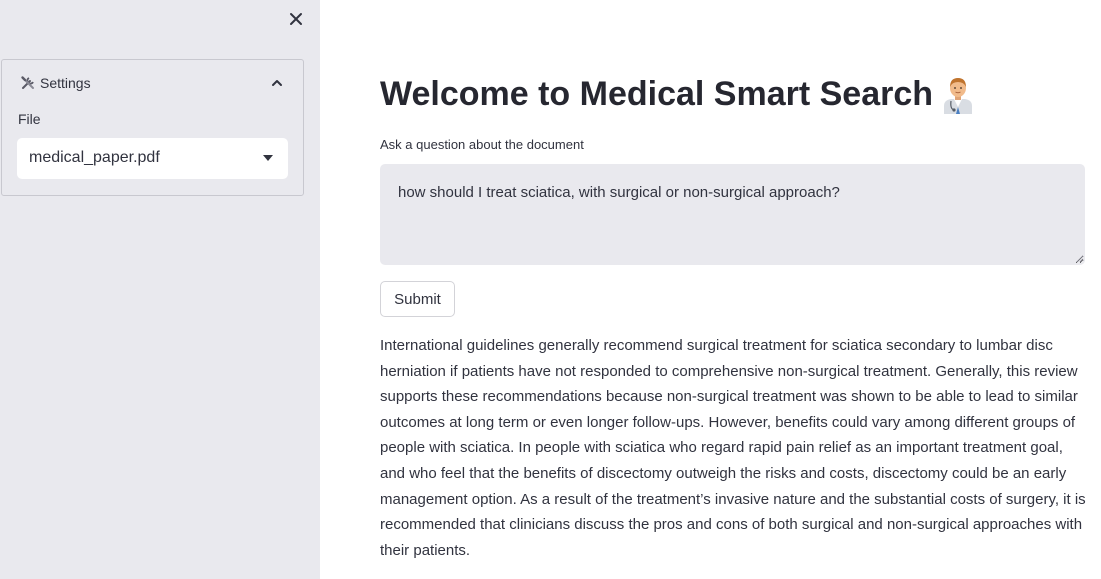 This screenshot has height=579, width=1101. What do you see at coordinates (657, 94) in the screenshot?
I see `page-title-text: Welcome to Medical Smart Search` at bounding box center [657, 94].